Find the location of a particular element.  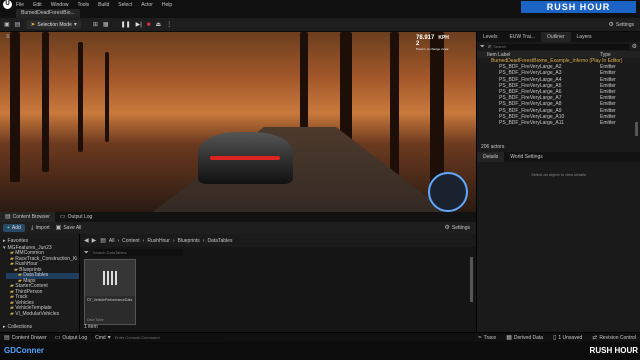

menu-edit: Edit is located at coordinates (37, 5).